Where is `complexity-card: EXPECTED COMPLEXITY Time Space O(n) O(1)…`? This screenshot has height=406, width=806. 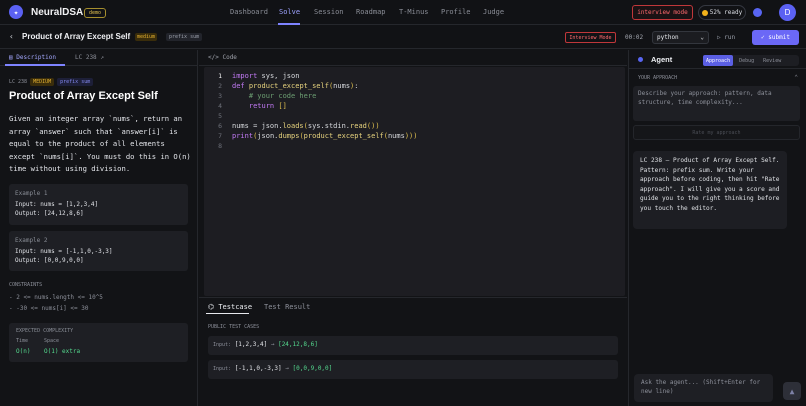 complexity-card: EXPECTED COMPLEXITY Time Space O(n) O(1)… is located at coordinates (98, 342).